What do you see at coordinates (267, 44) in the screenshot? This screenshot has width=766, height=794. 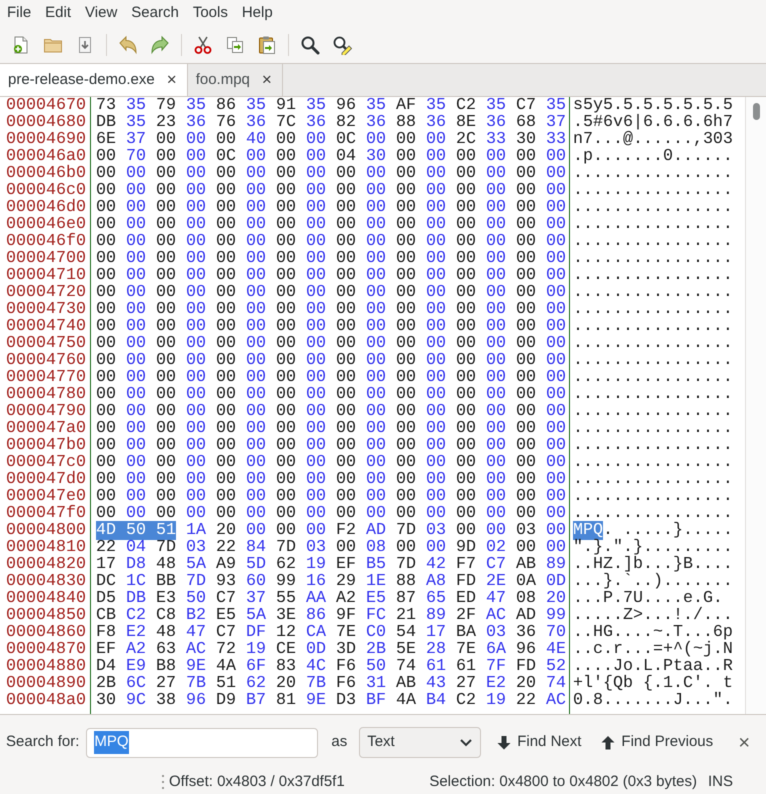 I see `clipboard-icon` at bounding box center [267, 44].